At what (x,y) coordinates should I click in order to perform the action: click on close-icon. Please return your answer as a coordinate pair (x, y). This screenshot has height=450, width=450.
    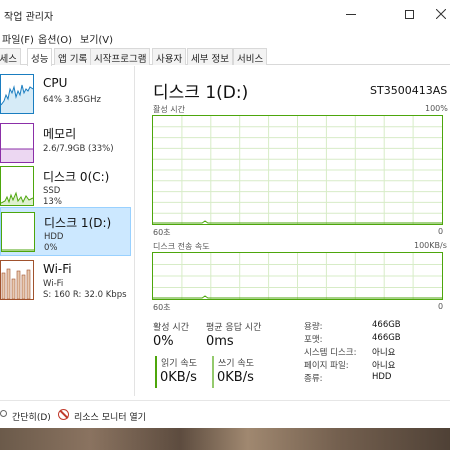
    Looking at the image, I should click on (441, 14).